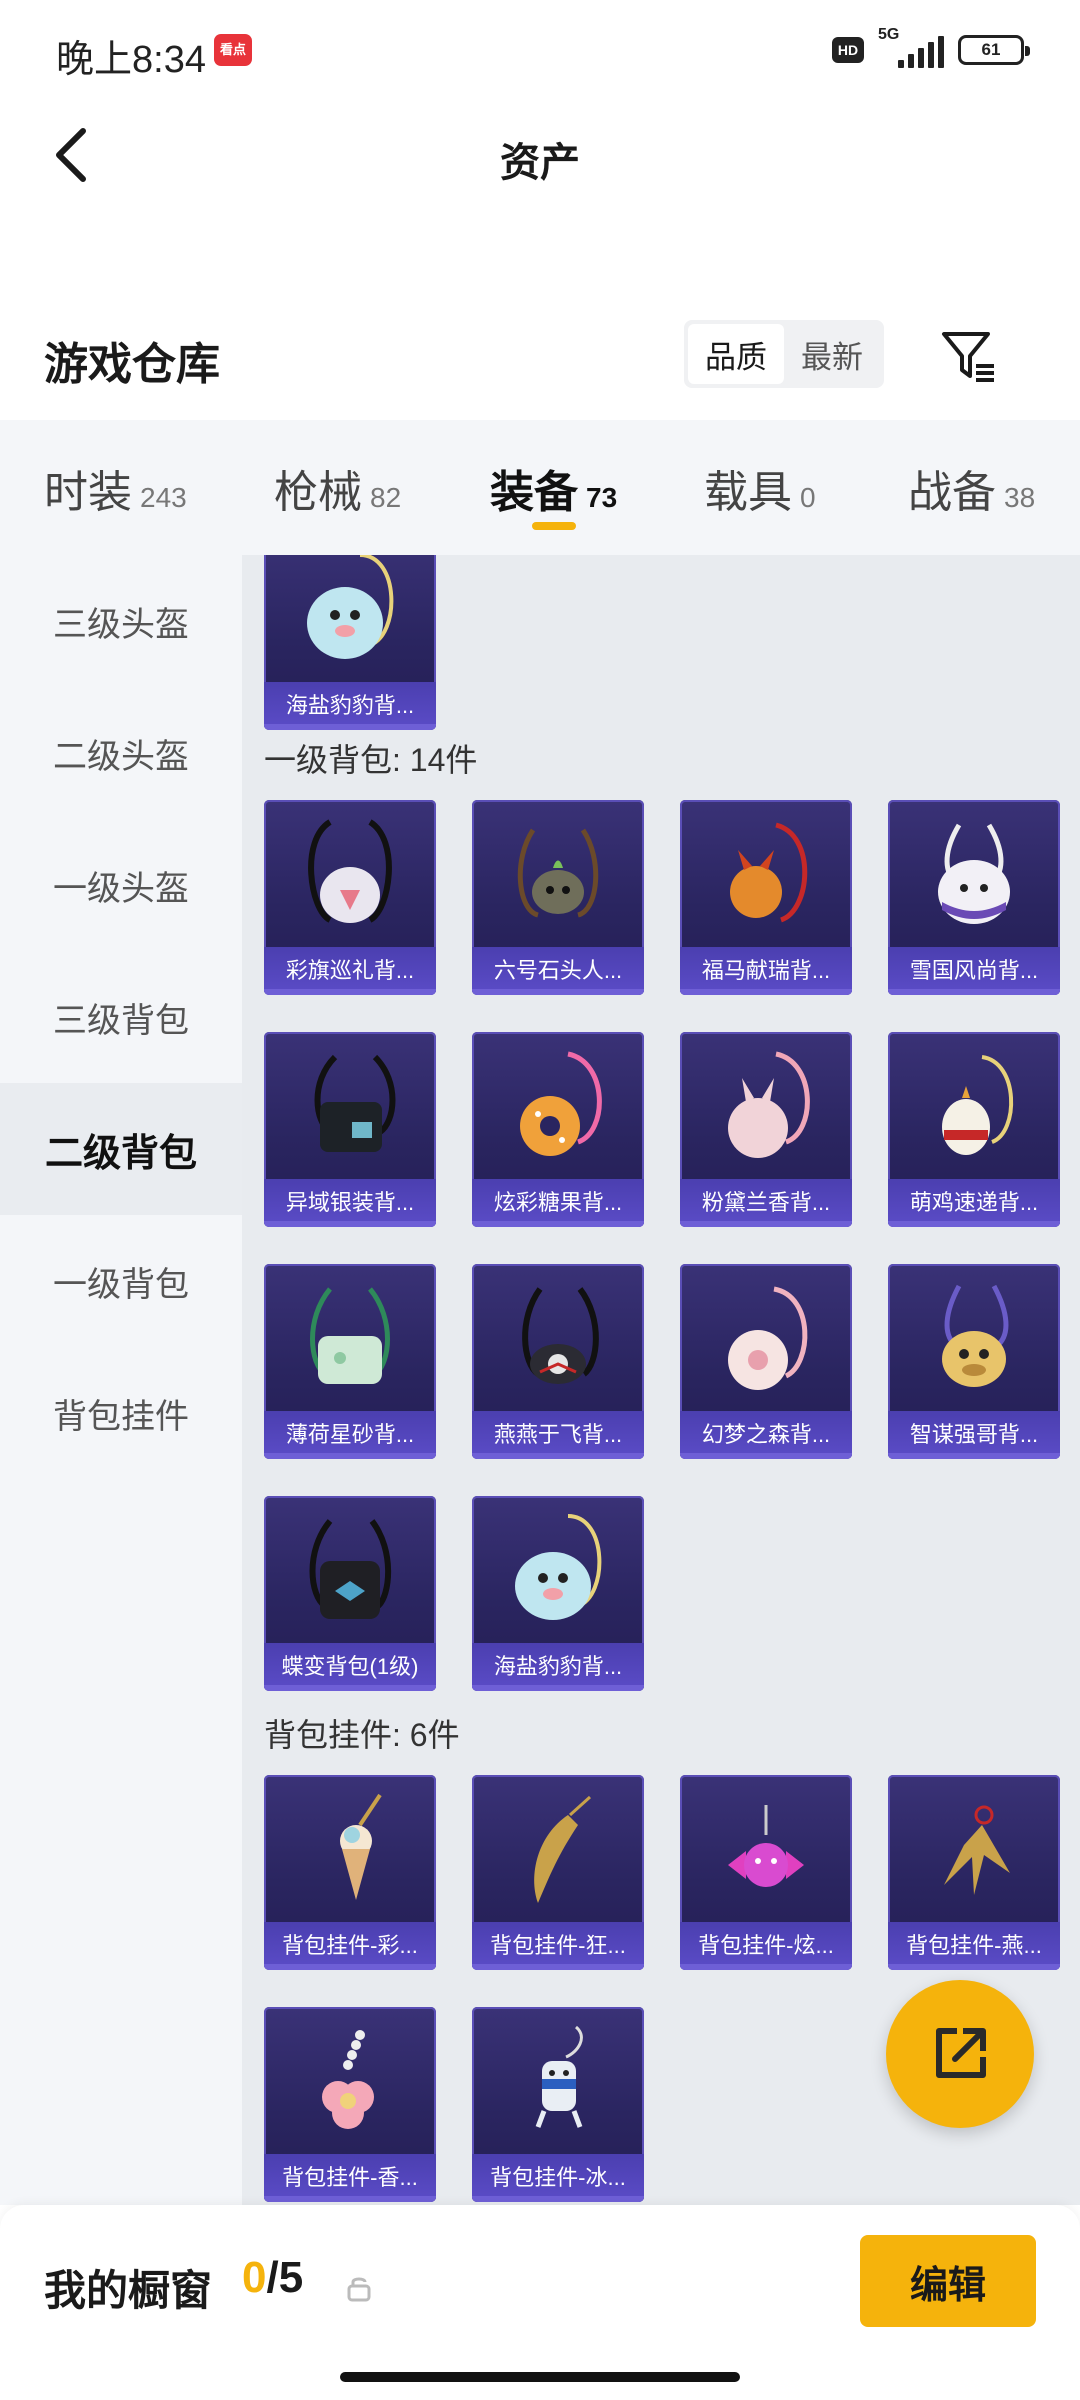 The image size is (1080, 2400). I want to click on edit-button: 编辑, so click(948, 2281).